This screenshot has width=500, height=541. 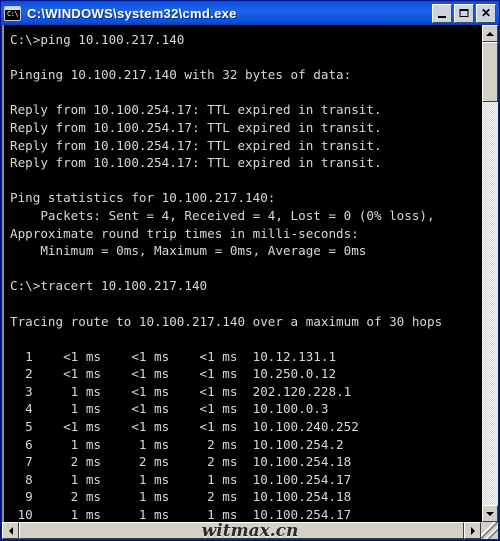 I want to click on horizontal-scroll-thumb, so click(x=241, y=530).